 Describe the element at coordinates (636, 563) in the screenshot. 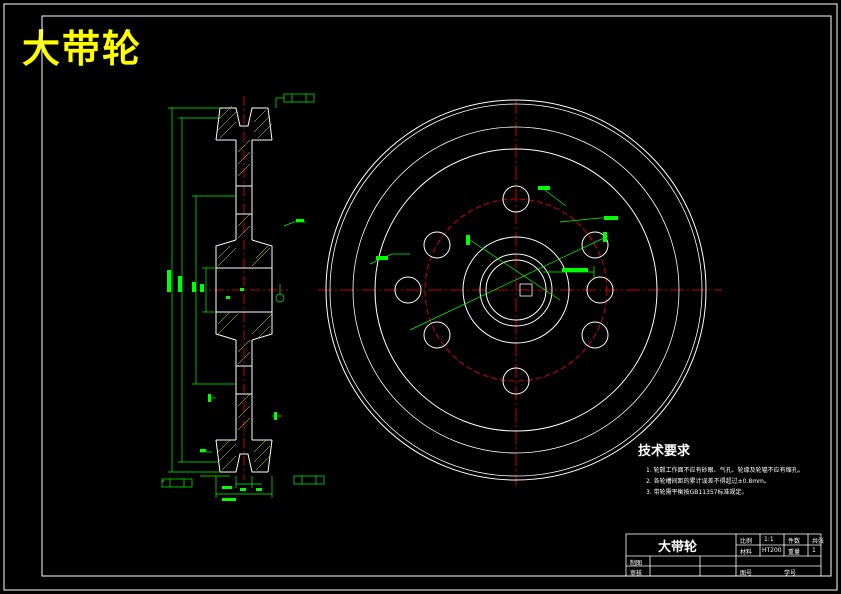

I see `title-block-drawn-label: 制图` at that location.